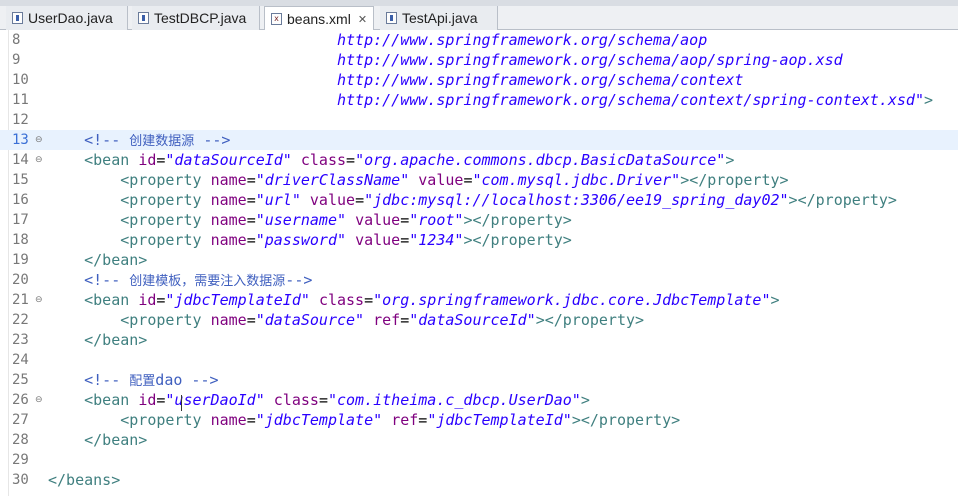 This screenshot has width=958, height=496. What do you see at coordinates (20, 420) in the screenshot?
I see `line-number: 27` at bounding box center [20, 420].